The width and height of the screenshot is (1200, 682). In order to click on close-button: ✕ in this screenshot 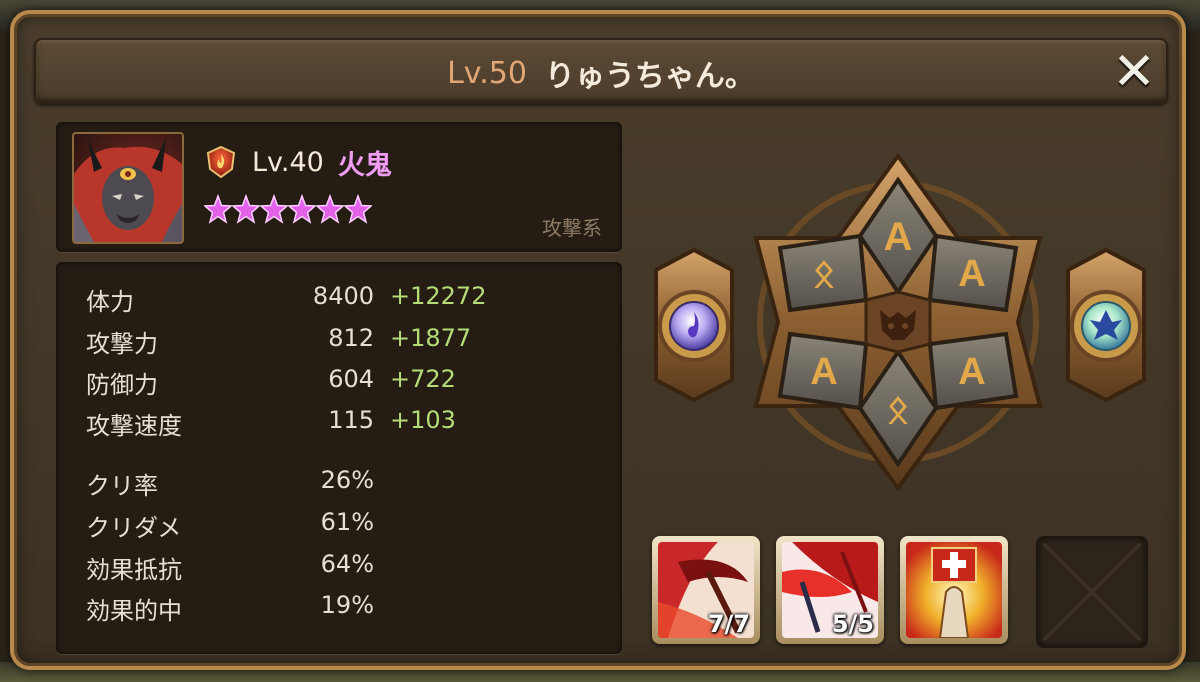, I will do `click(1134, 72)`.